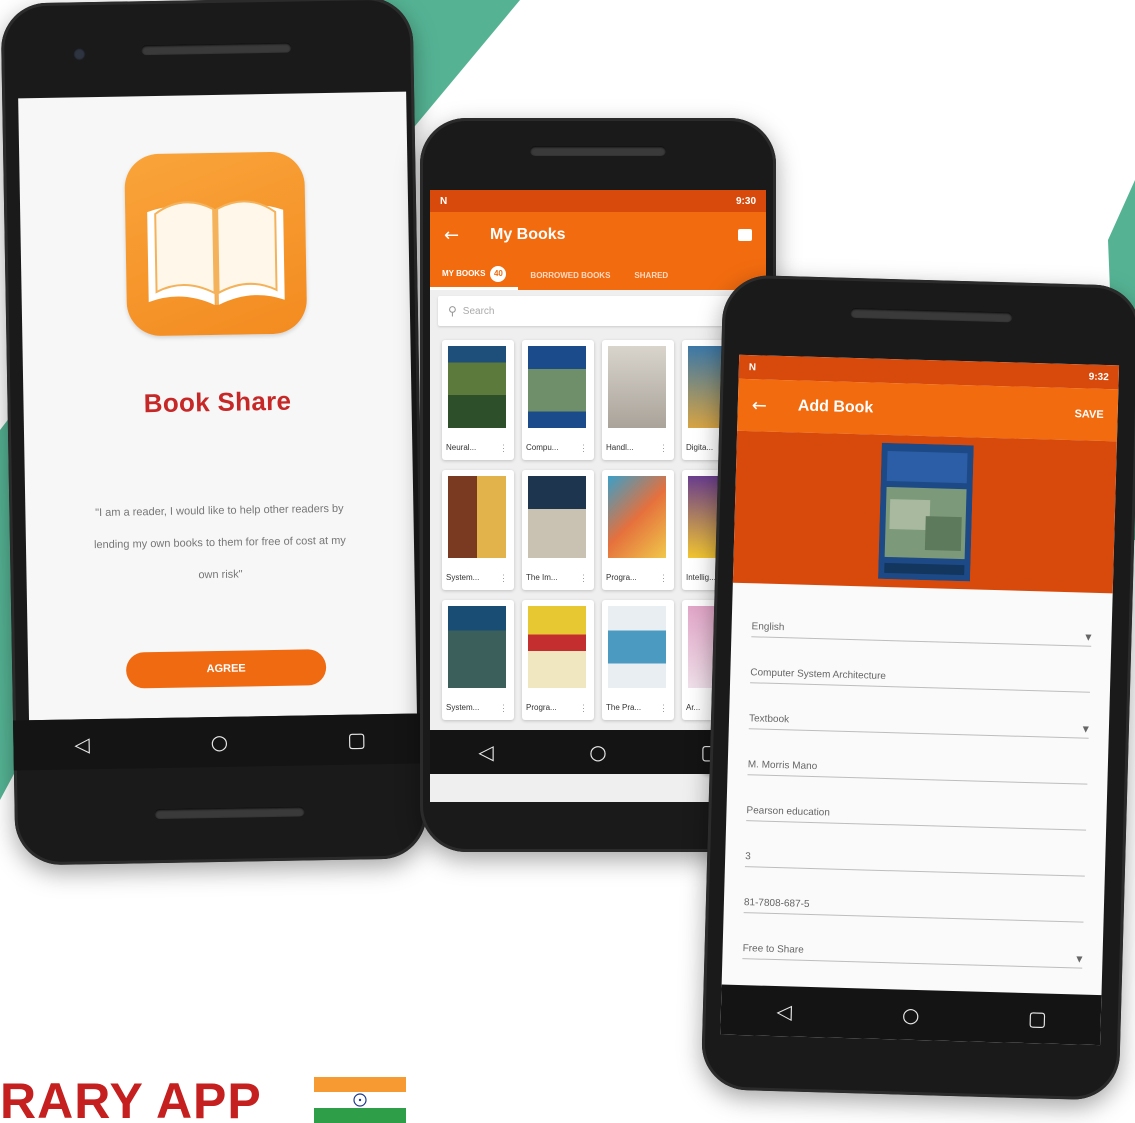 This screenshot has width=1135, height=1123. I want to click on page-title: Add Book, so click(835, 407).